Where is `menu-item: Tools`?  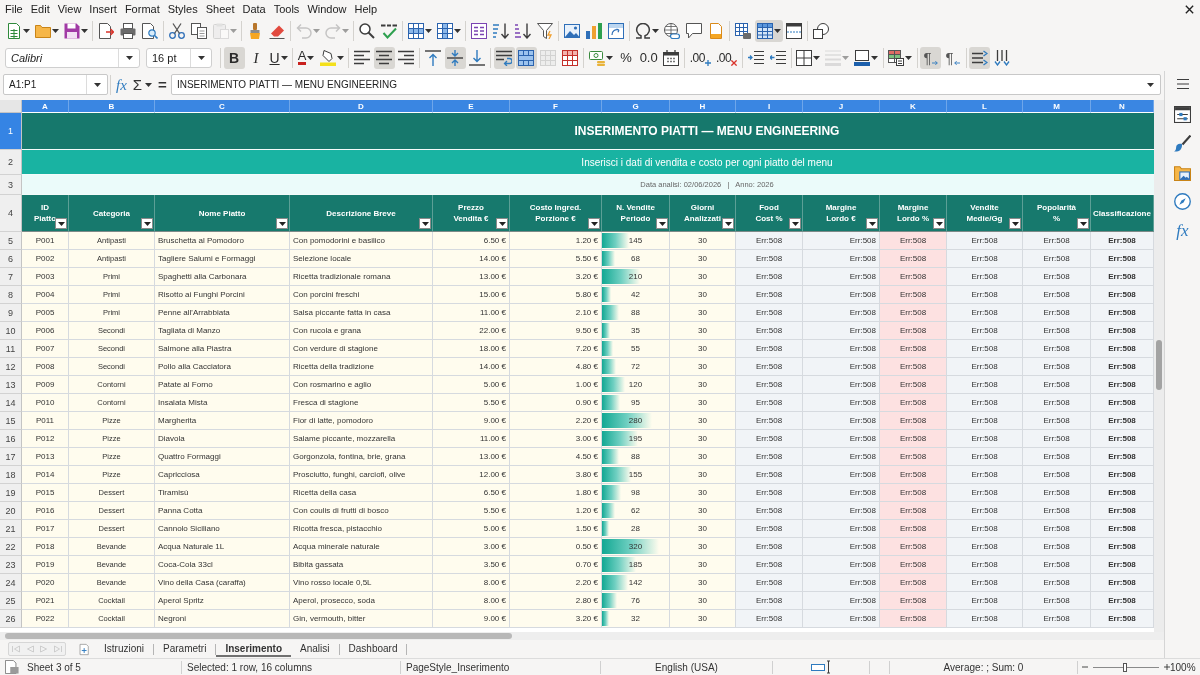
menu-item: Tools is located at coordinates (286, 9).